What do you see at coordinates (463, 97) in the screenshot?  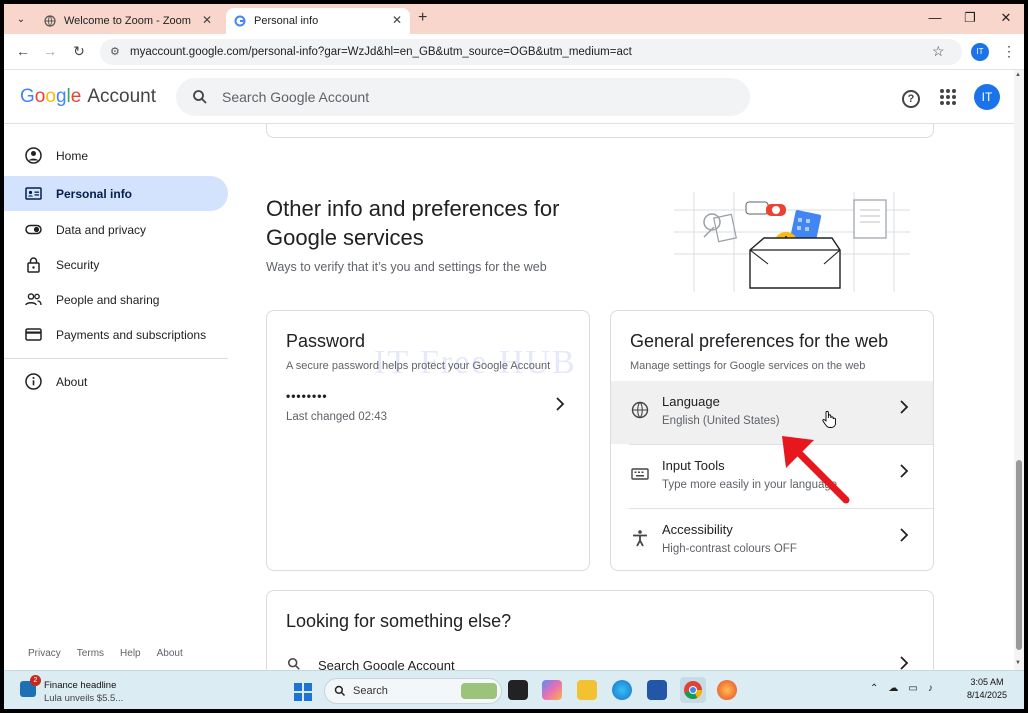 I see `search-input: Search Google Account` at bounding box center [463, 97].